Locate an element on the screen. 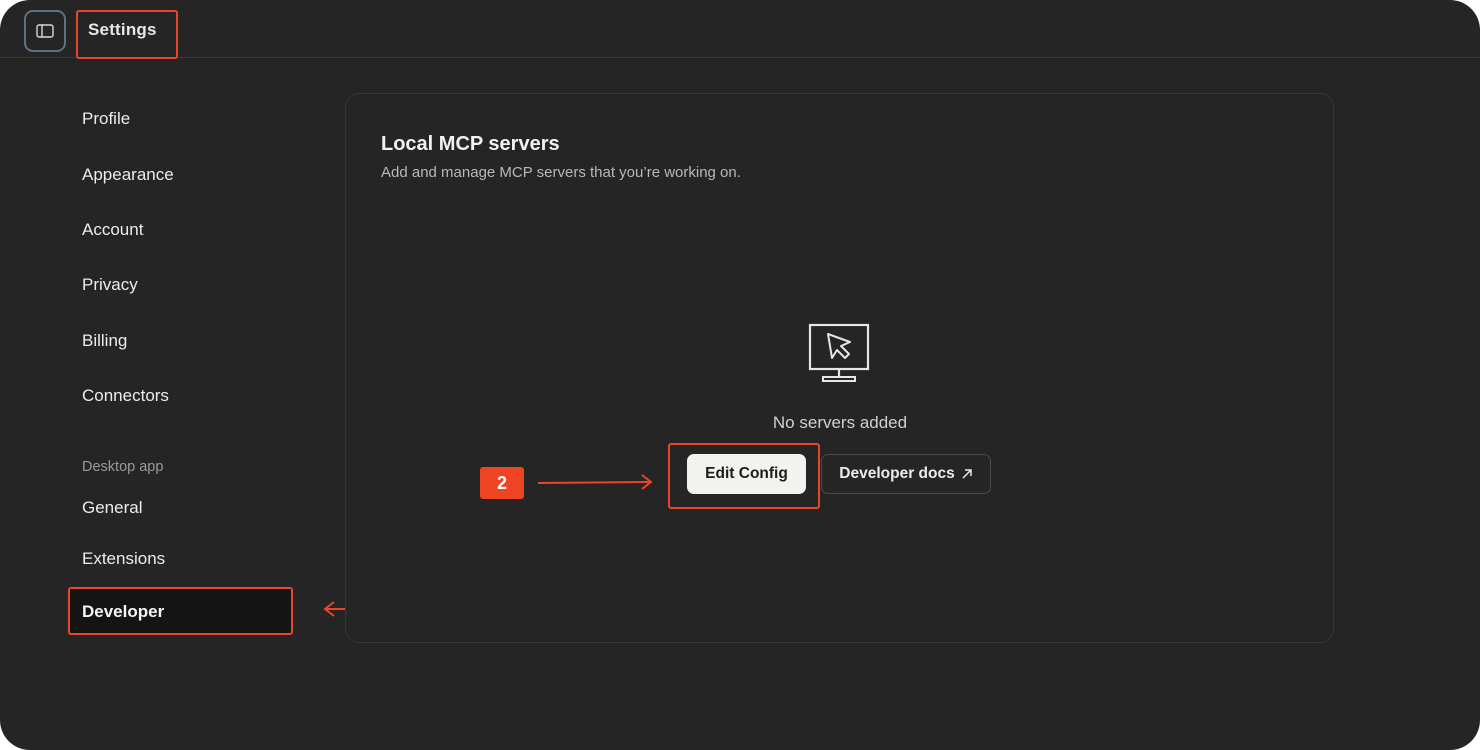 This screenshot has height=750, width=1480. monitor-cursor-icon is located at coordinates (839, 352).